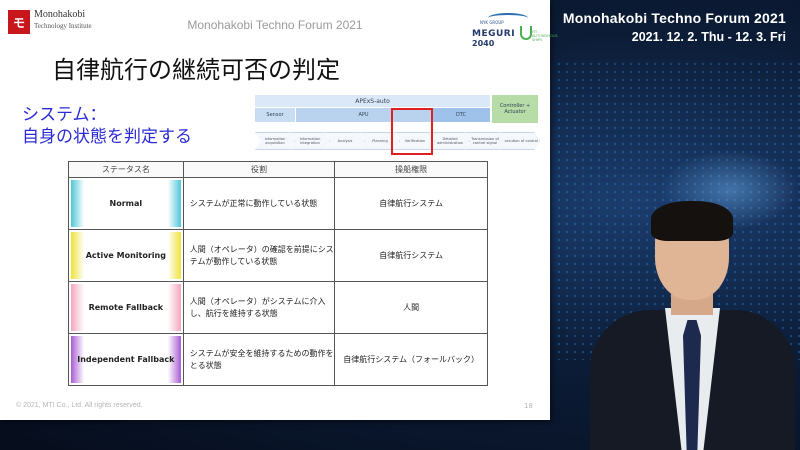  Describe the element at coordinates (126, 169) in the screenshot. I see `header-status-name: ステータス名` at that location.